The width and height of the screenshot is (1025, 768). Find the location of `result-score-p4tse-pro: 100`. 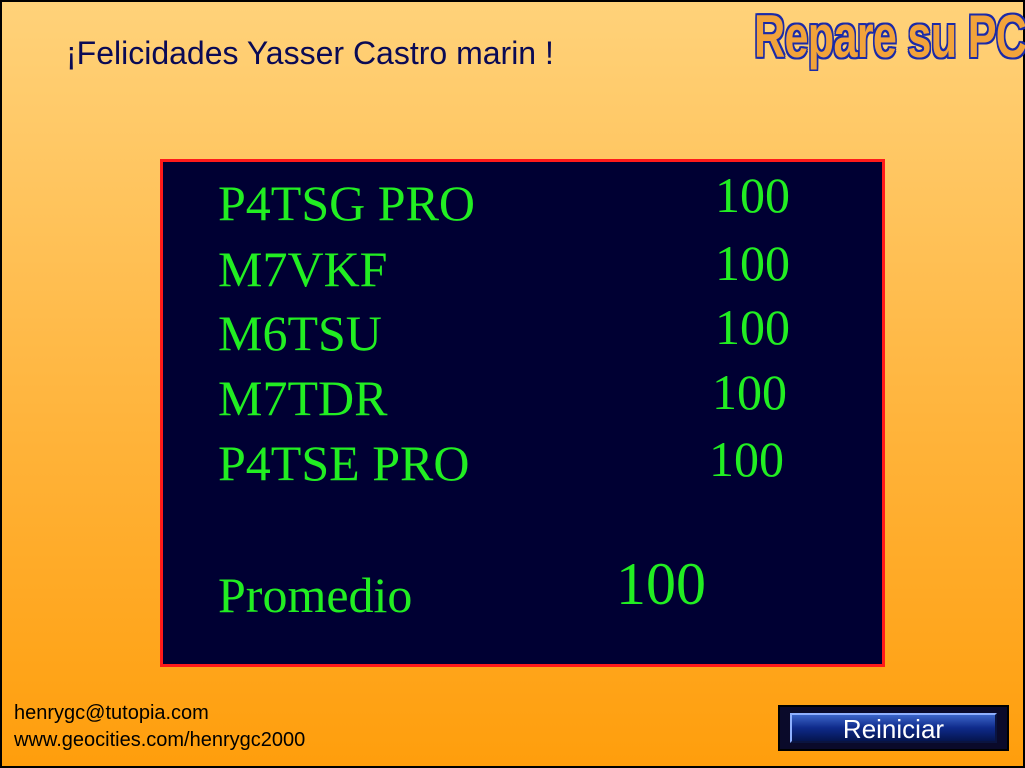

result-score-p4tse-pro: 100 is located at coordinates (746, 459).